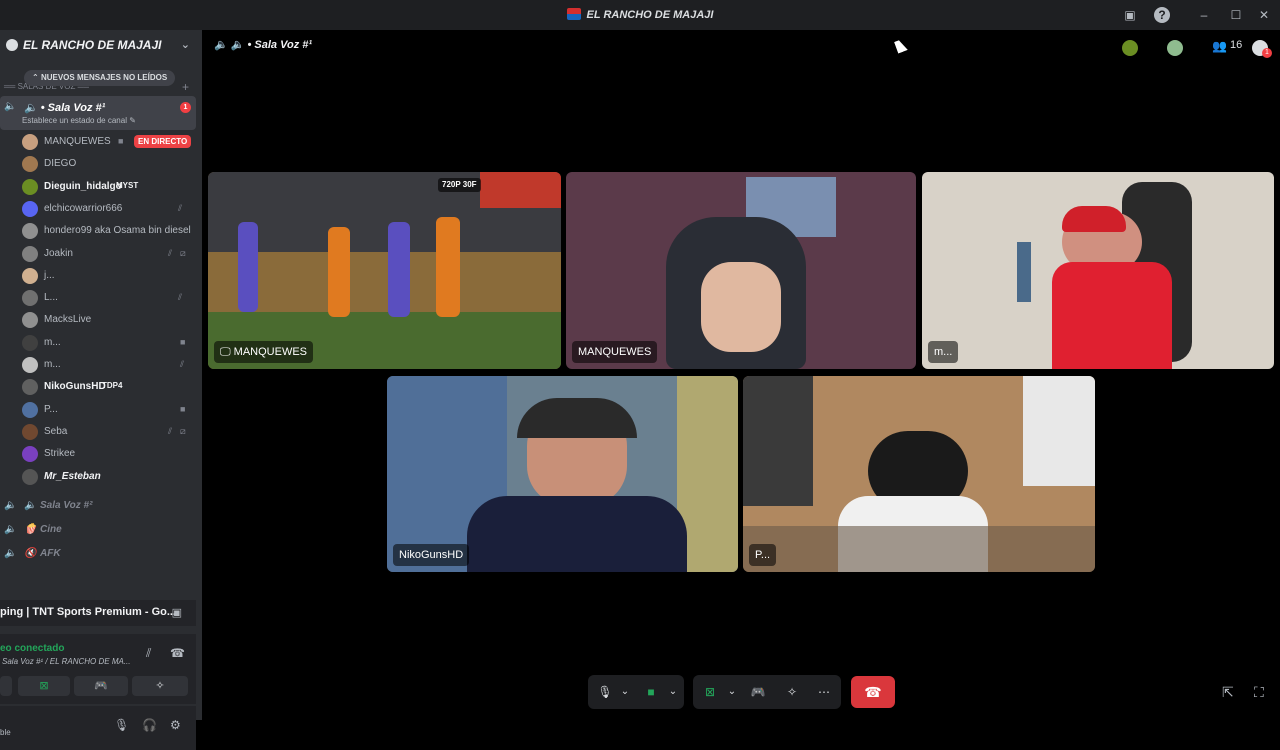 The width and height of the screenshot is (1280, 750). What do you see at coordinates (1204, 15) in the screenshot?
I see `minimize-icon: –` at bounding box center [1204, 15].